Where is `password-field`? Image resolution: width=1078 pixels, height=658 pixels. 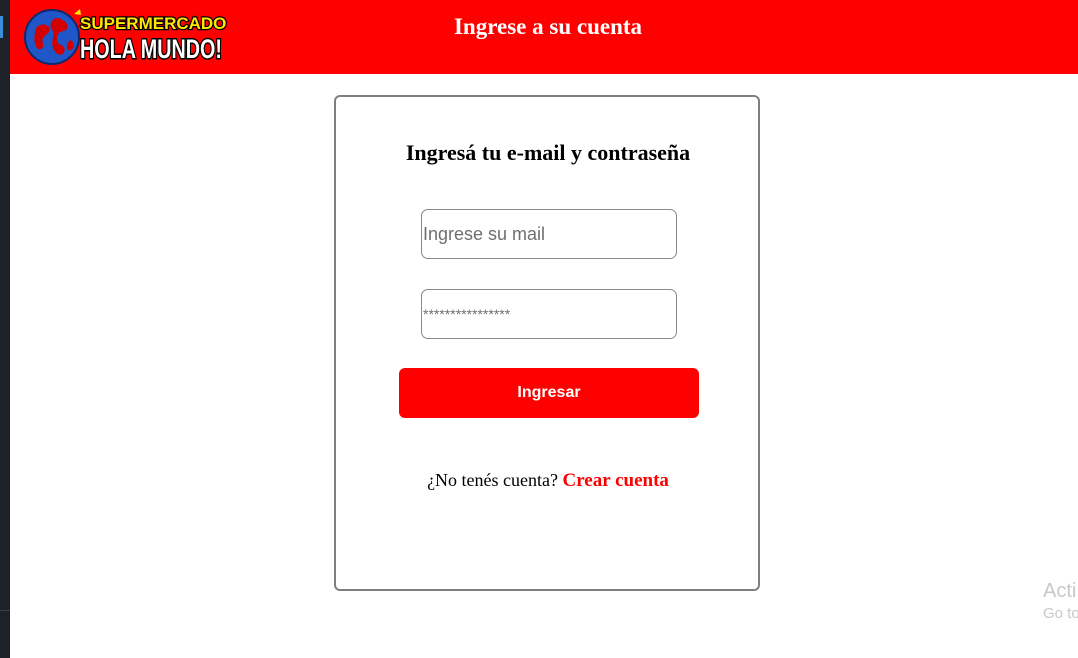 password-field is located at coordinates (549, 314).